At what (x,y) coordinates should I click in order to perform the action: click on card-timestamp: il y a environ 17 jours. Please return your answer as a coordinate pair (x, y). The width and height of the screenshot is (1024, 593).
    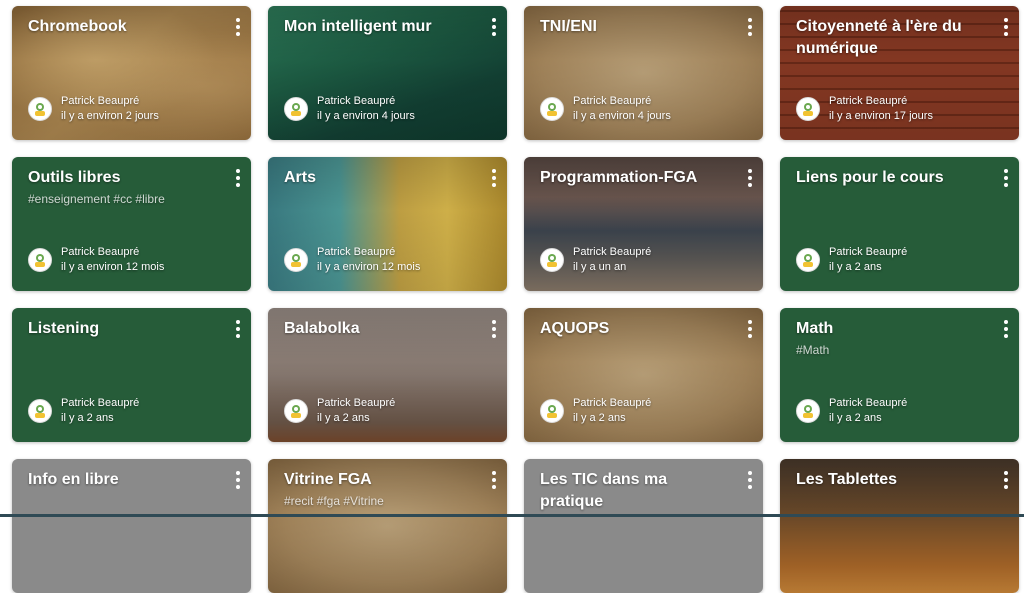
    Looking at the image, I should click on (881, 116).